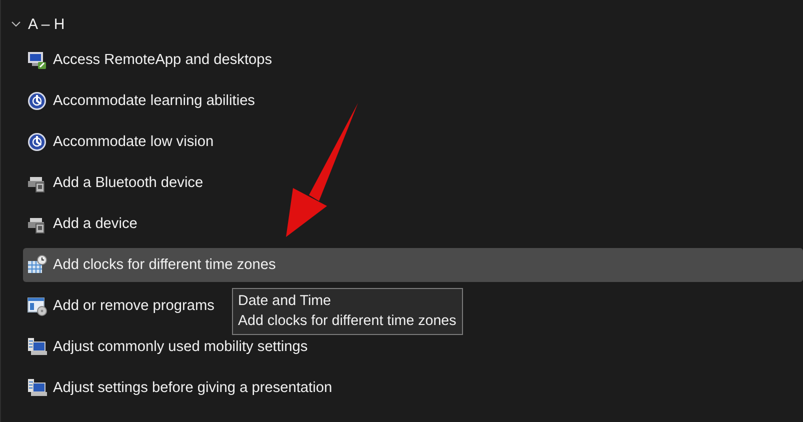  What do you see at coordinates (121, 306) in the screenshot?
I see `list-item: Add or remove programs` at bounding box center [121, 306].